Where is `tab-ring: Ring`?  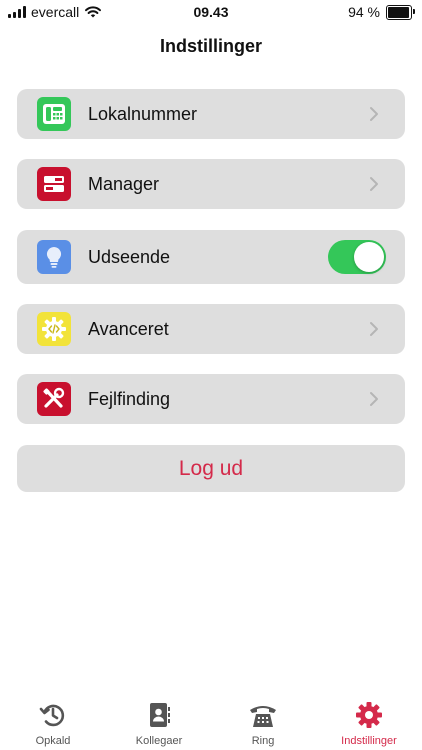 tab-ring: Ring is located at coordinates (263, 718).